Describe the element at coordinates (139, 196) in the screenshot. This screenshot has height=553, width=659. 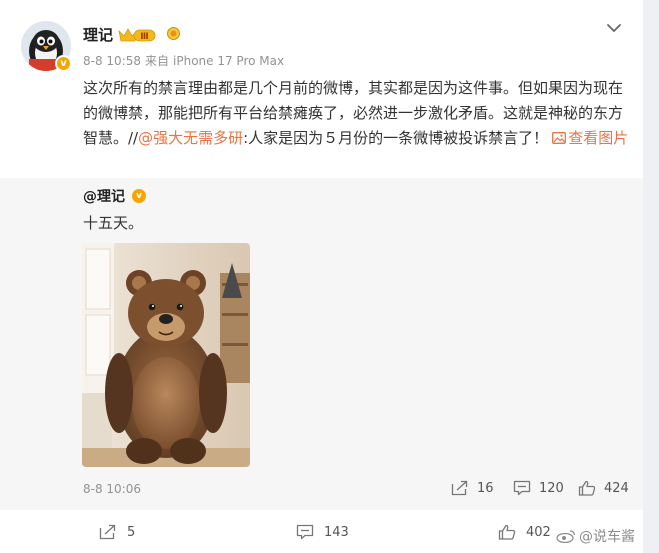
I see `retweet-verified-icon: v` at that location.